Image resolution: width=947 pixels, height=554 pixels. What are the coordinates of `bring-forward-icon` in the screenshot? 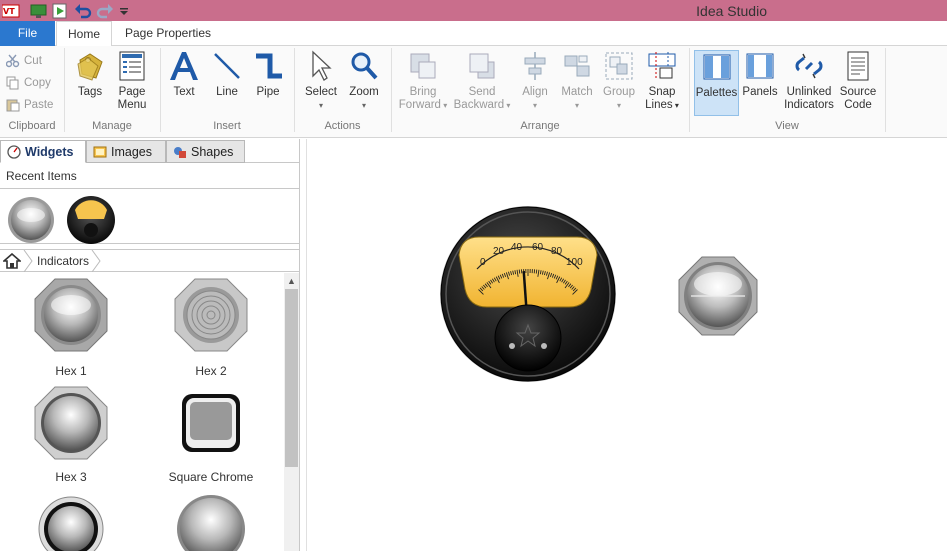 It's located at (423, 66).